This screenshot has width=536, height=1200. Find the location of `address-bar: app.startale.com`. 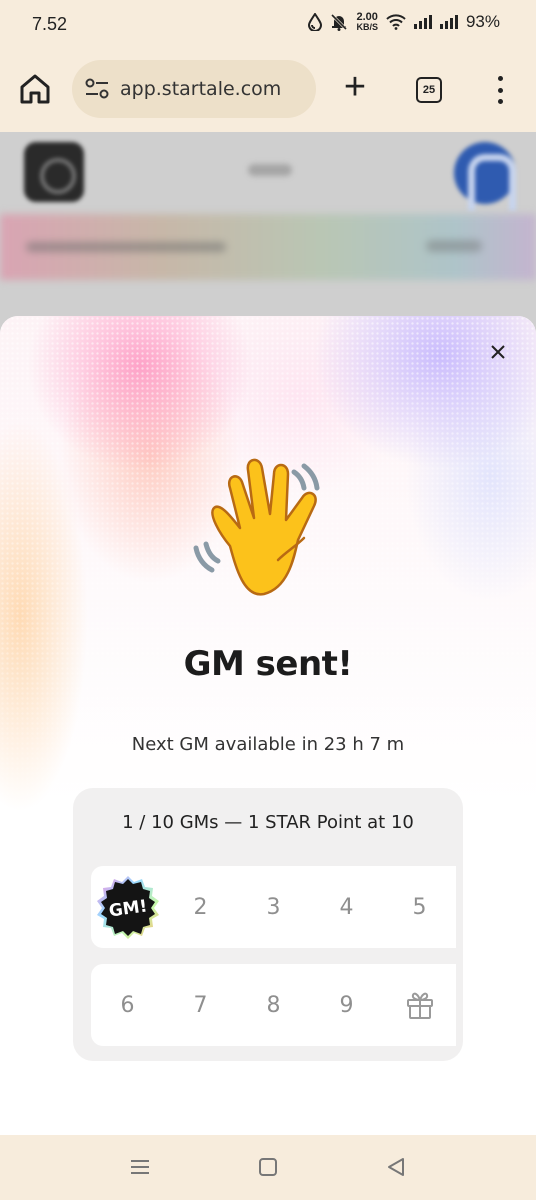

address-bar: app.startale.com is located at coordinates (194, 89).